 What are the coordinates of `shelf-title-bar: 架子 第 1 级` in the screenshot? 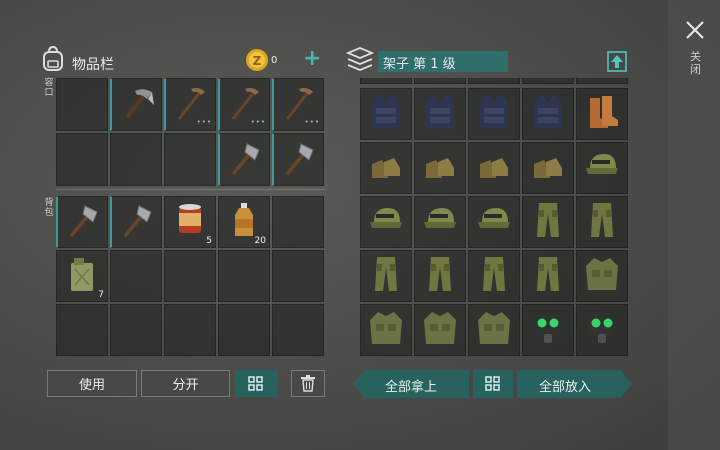 It's located at (443, 61).